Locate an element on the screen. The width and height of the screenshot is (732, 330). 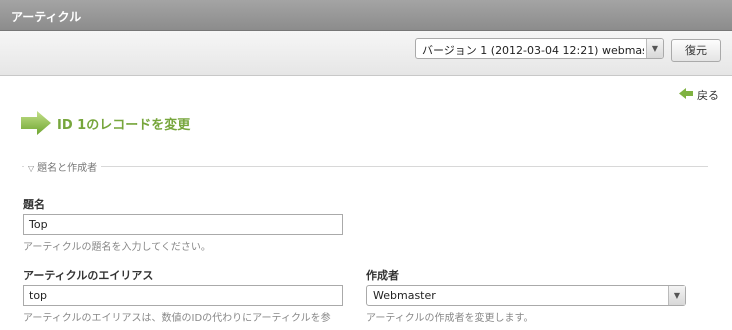
page-title: ID 1のレコードを変更 is located at coordinates (124, 125).